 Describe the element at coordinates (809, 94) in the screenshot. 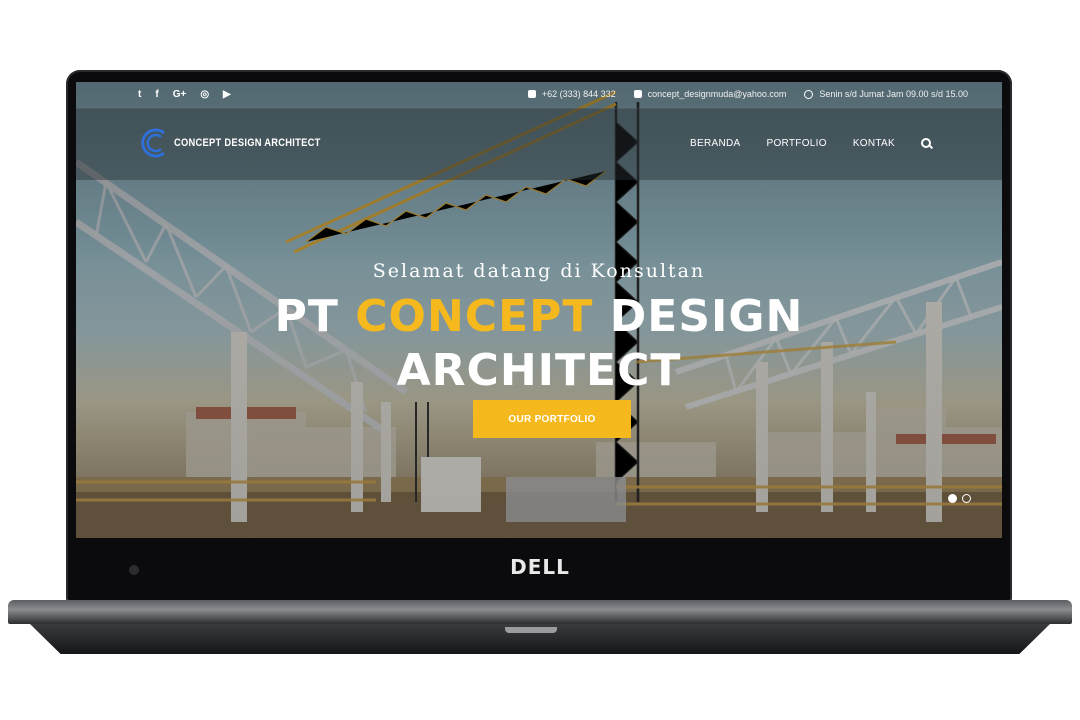

I see `clock-icon` at that location.